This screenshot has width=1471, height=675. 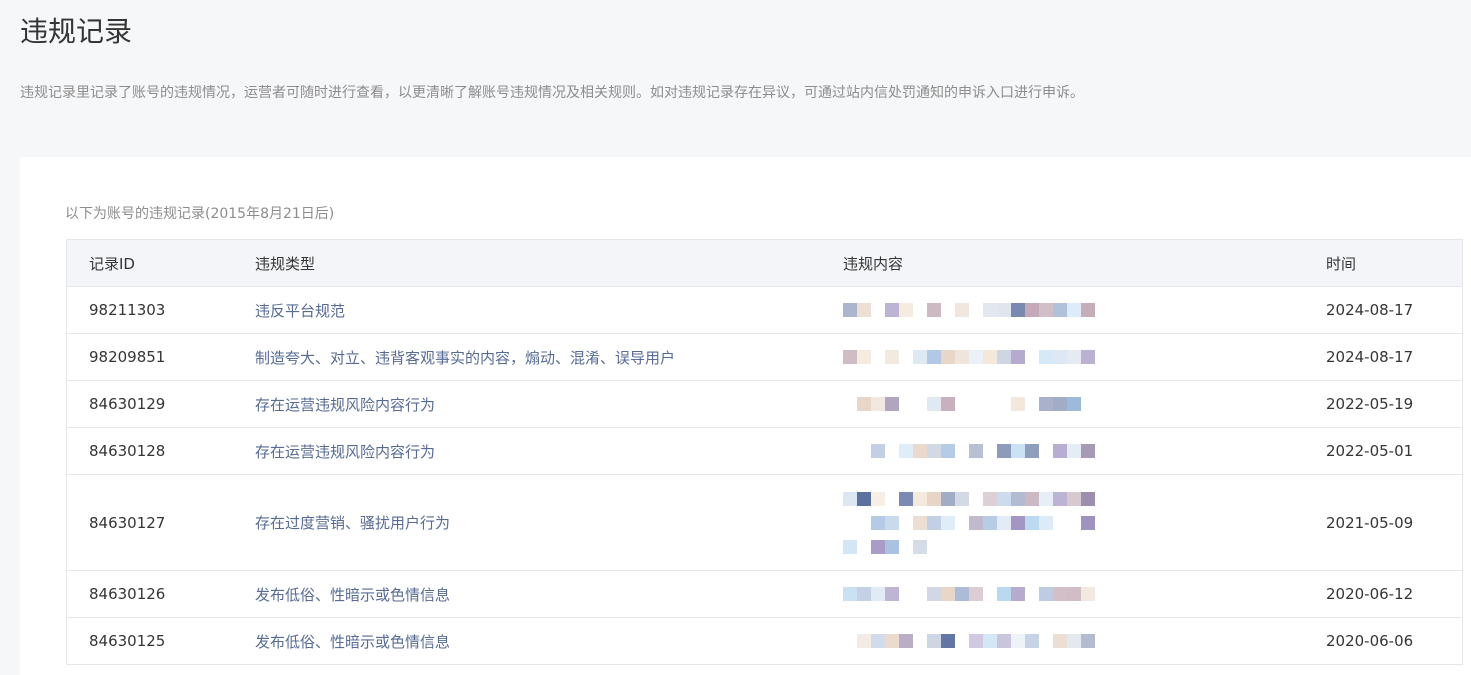 What do you see at coordinates (549, 263) in the screenshot?
I see `header-violation-type: 违规类型` at bounding box center [549, 263].